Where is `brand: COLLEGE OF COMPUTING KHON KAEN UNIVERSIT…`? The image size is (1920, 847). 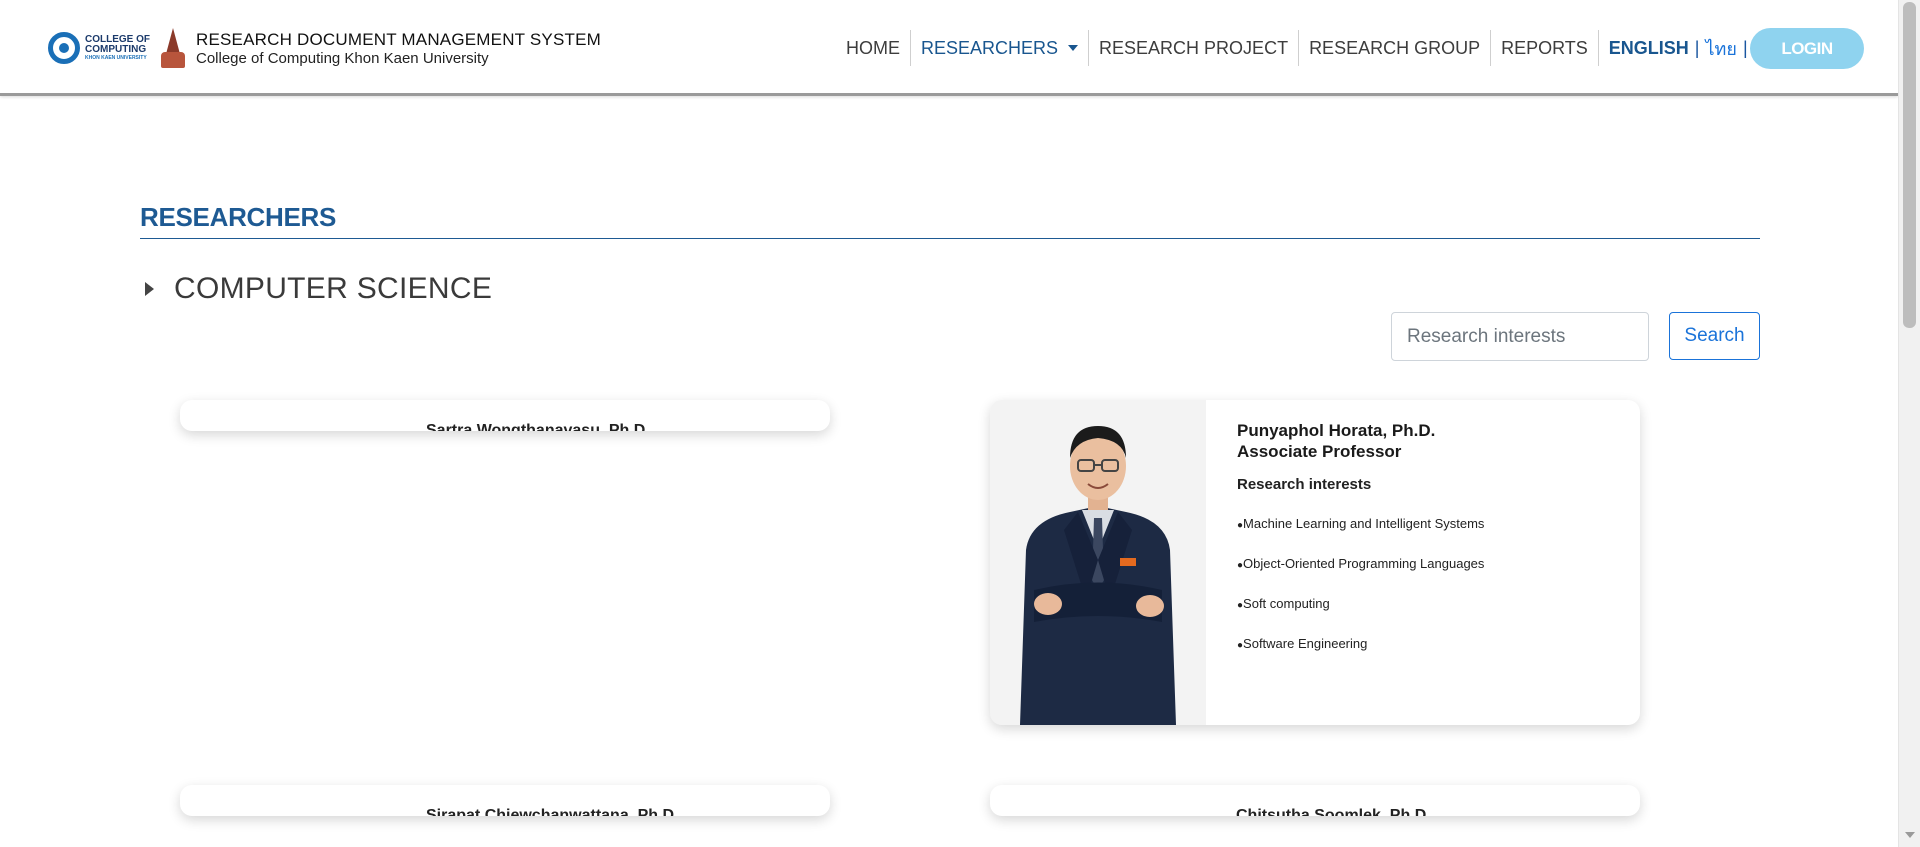
brand: COLLEGE OF COMPUTING KHON KAEN UNIVERSIT… is located at coordinates (324, 48).